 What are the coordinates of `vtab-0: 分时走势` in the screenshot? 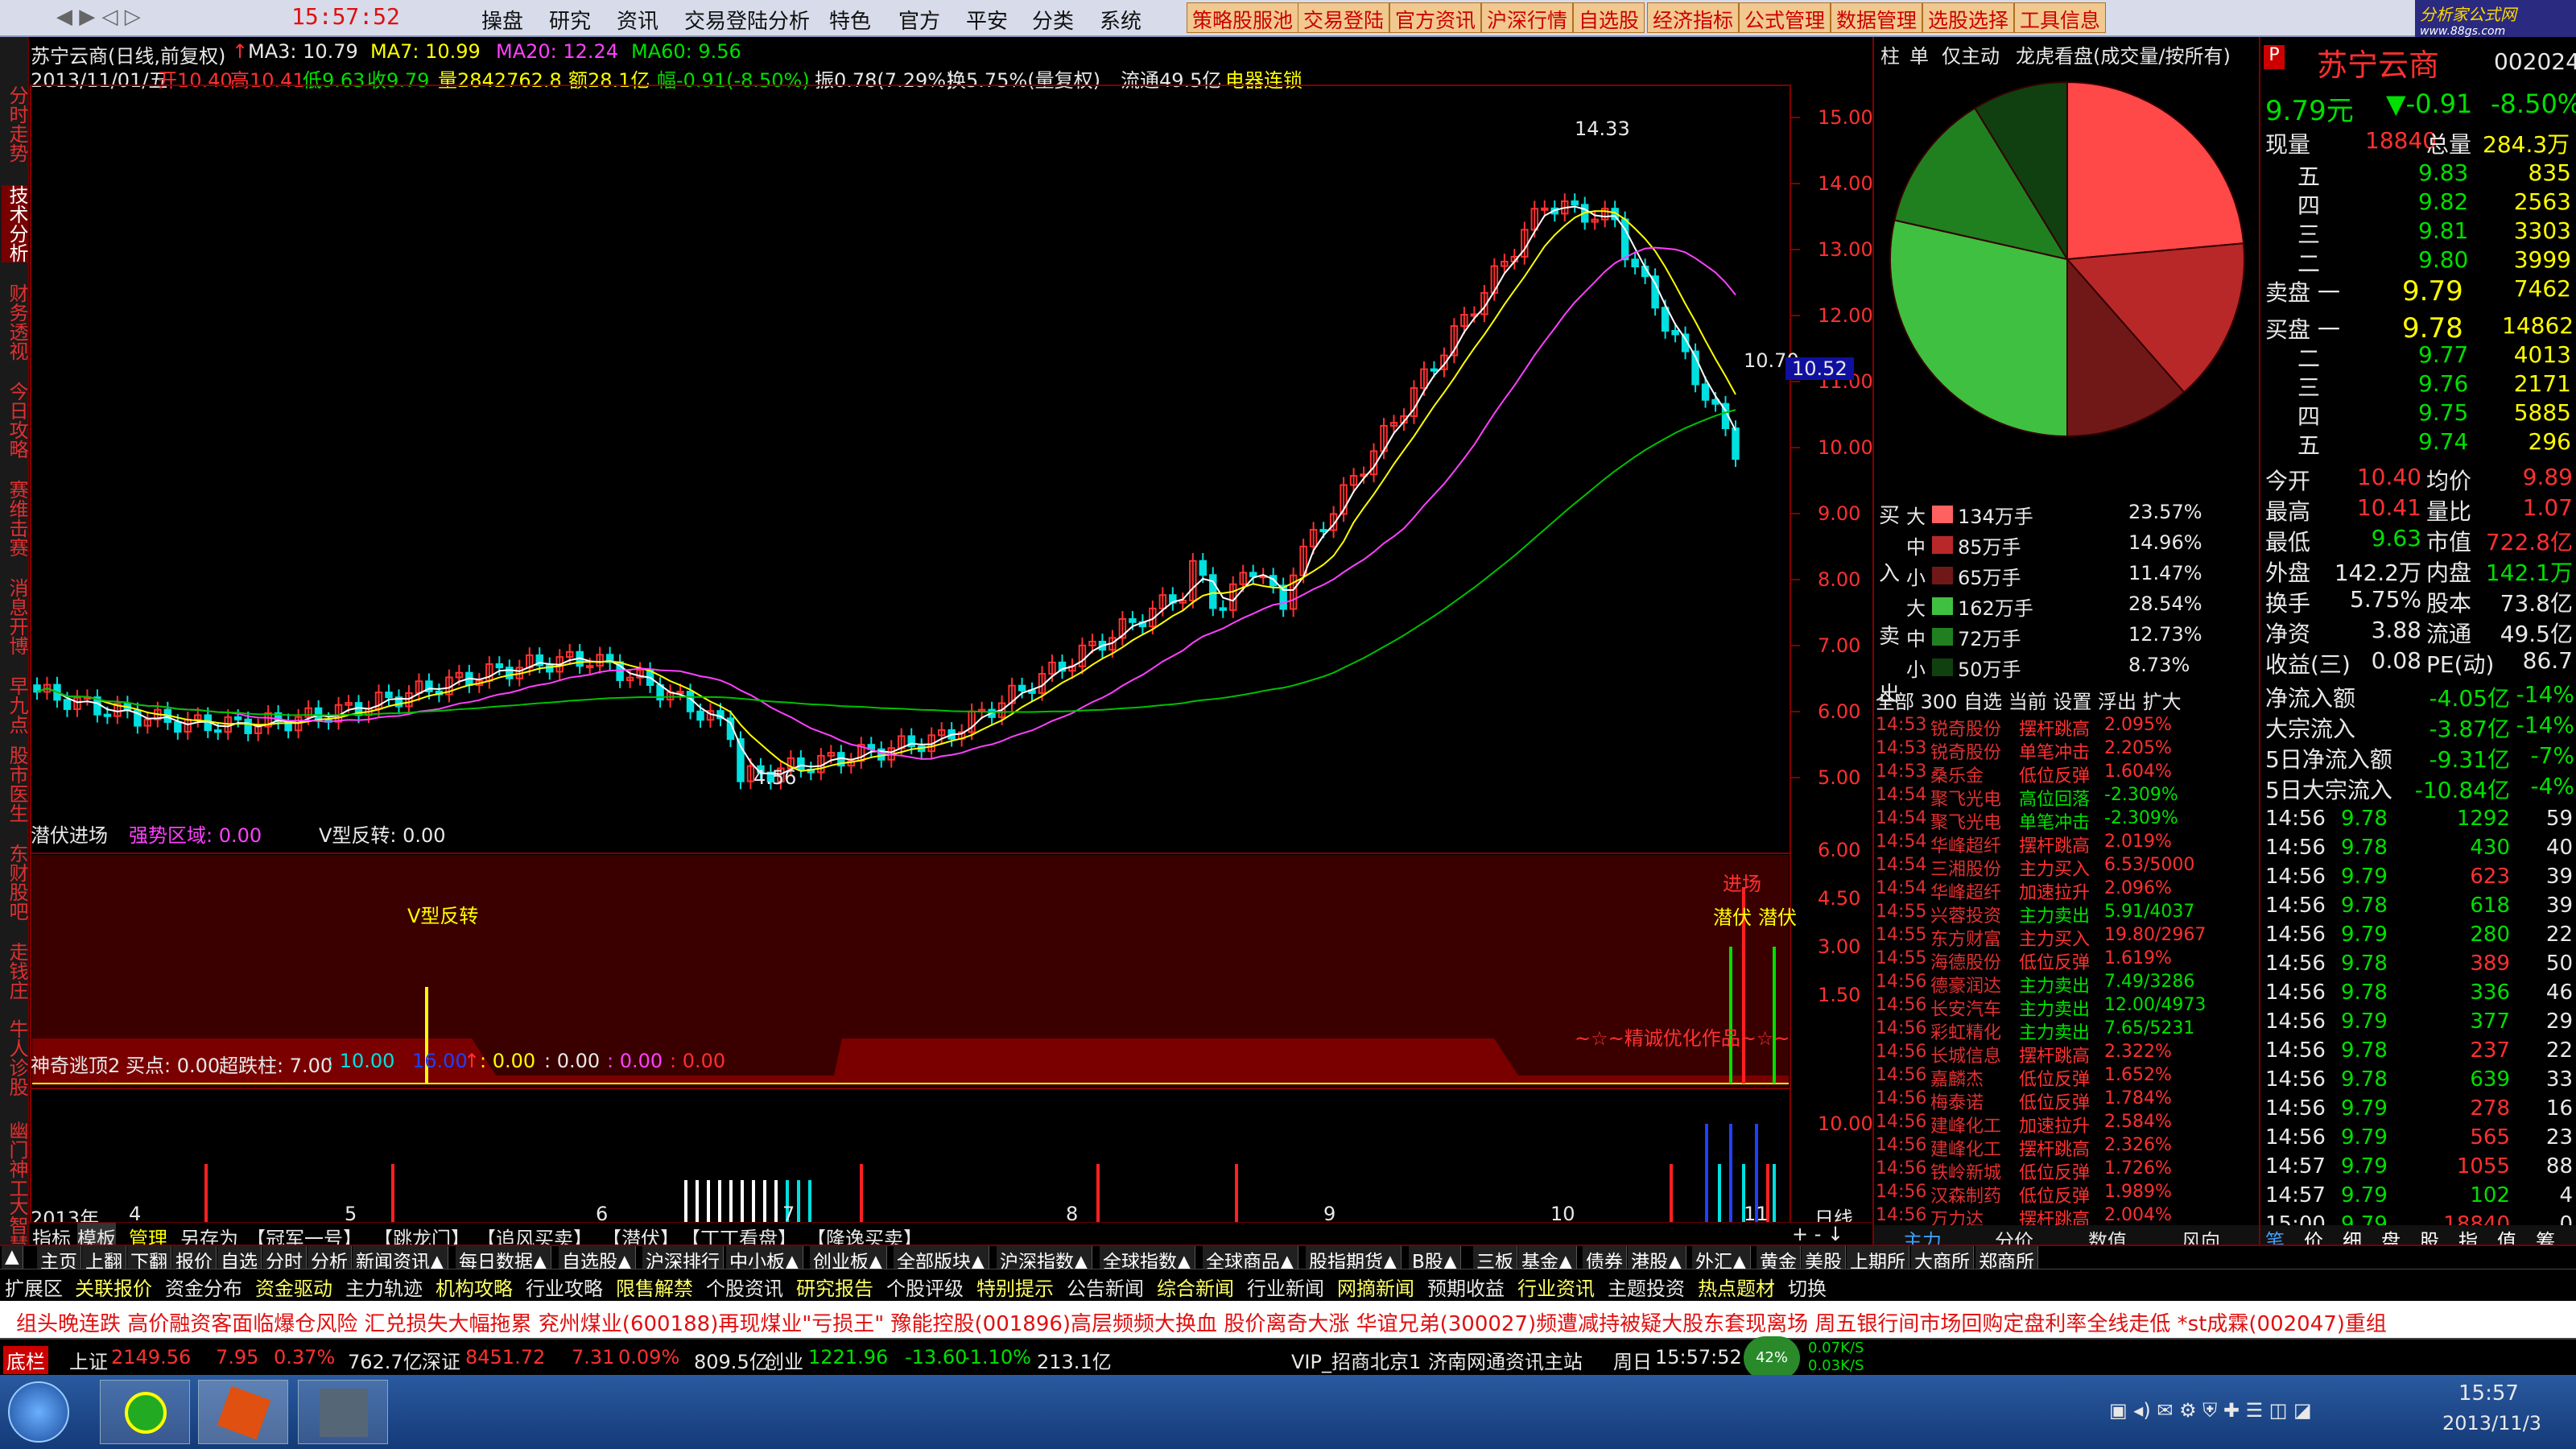 It's located at (15, 124).